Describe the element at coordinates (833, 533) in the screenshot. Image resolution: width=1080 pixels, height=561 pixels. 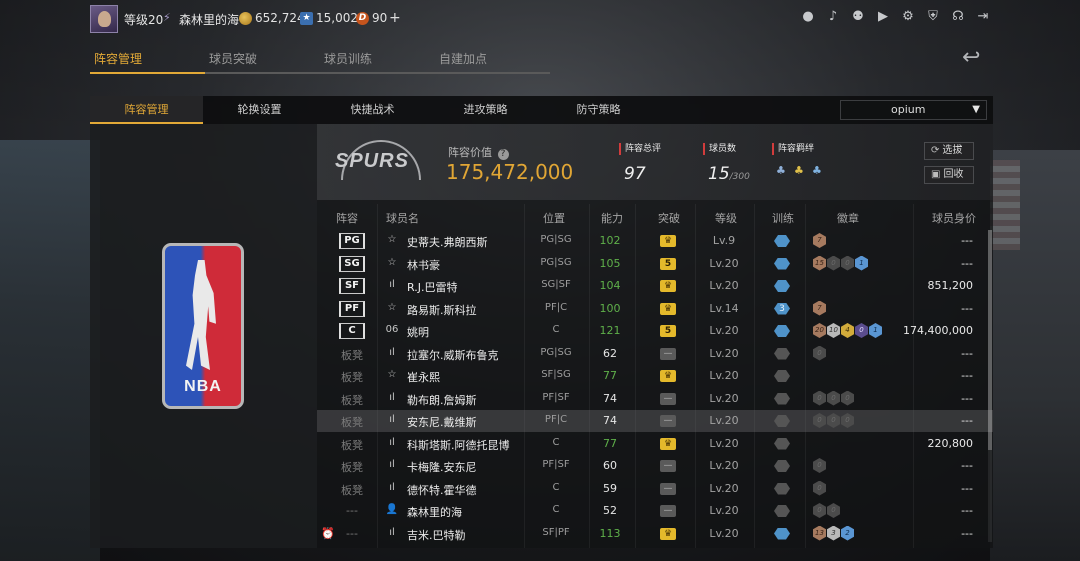
I see `badge-icon: 3` at that location.